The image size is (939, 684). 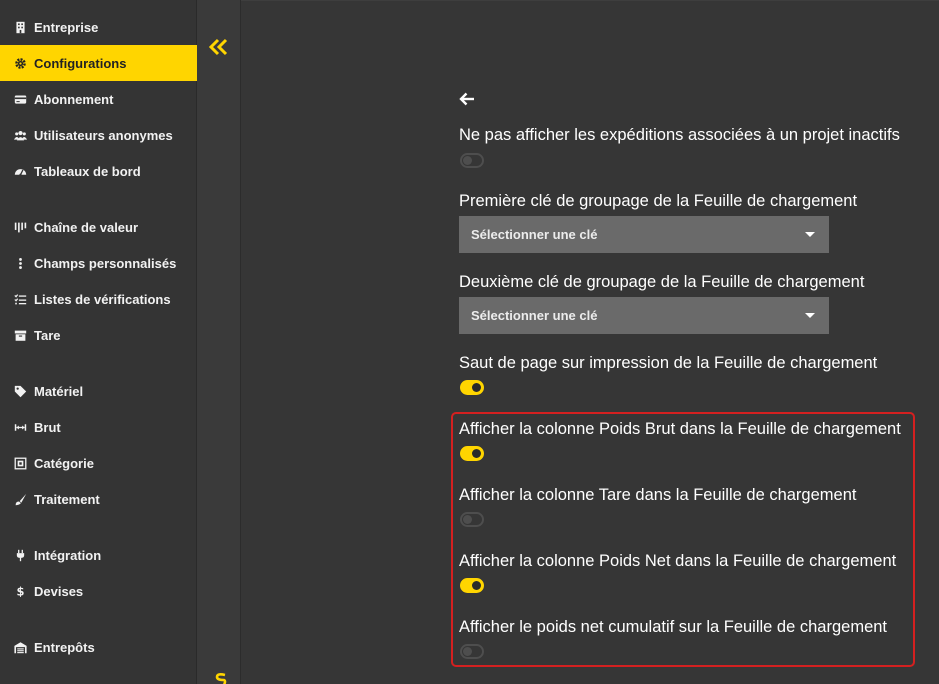 I want to click on sidebar-item-devises: $ Devises, so click(x=98, y=591).